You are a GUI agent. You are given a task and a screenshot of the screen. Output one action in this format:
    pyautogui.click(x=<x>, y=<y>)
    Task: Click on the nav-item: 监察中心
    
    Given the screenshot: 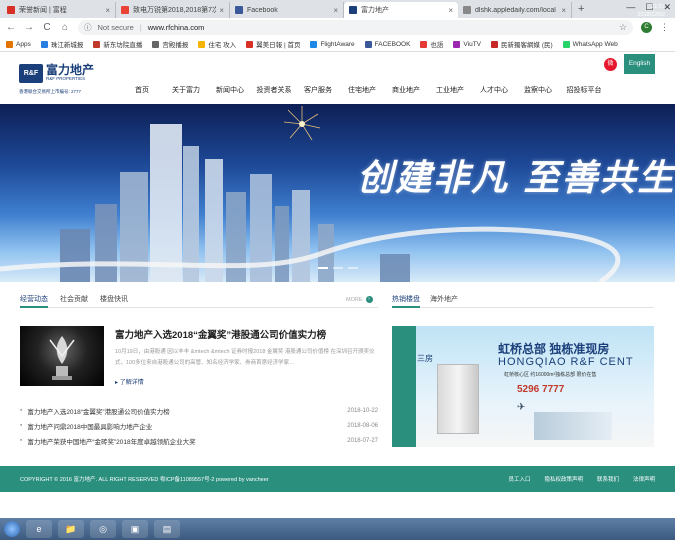 What is the action you would take?
    pyautogui.click(x=538, y=90)
    